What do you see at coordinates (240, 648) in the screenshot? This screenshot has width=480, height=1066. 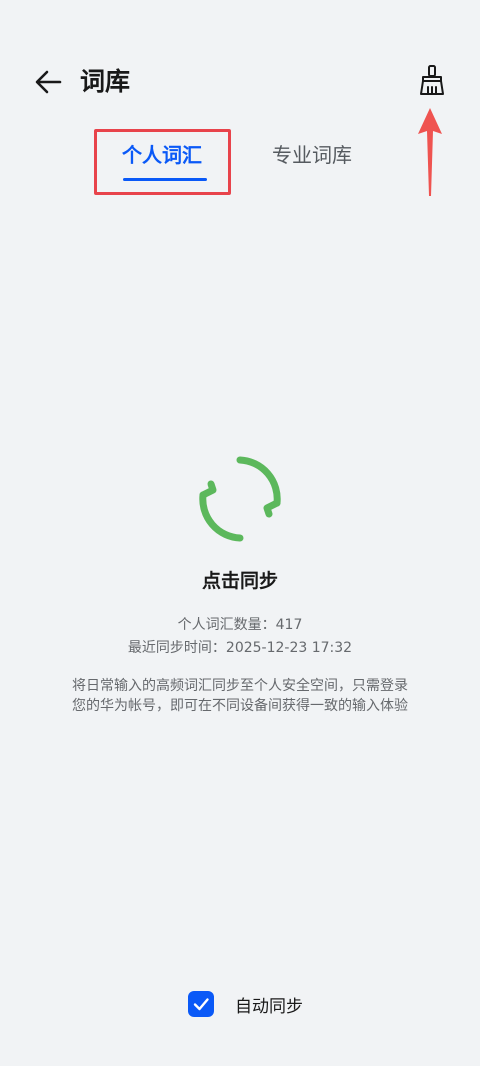 I see `last-sync-time: 最近同步时间：2025-12-23 17:32` at bounding box center [240, 648].